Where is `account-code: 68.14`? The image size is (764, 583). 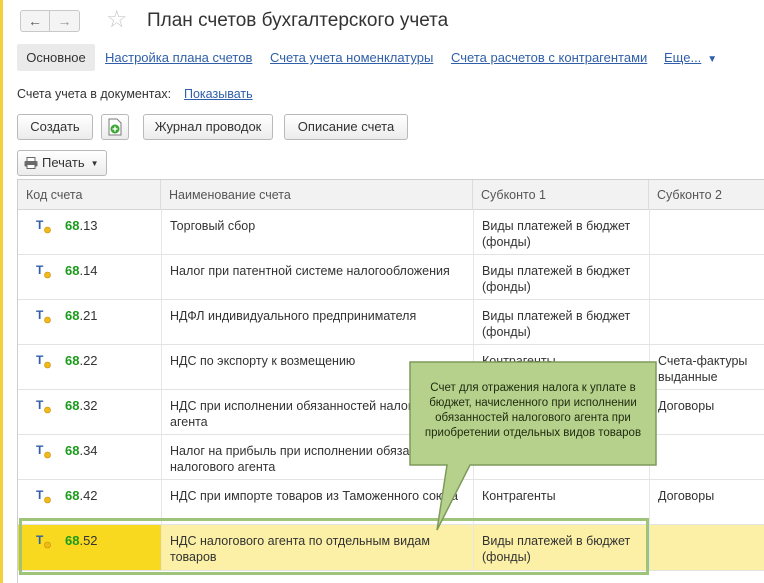
account-code: 68.14 is located at coordinates (81, 271).